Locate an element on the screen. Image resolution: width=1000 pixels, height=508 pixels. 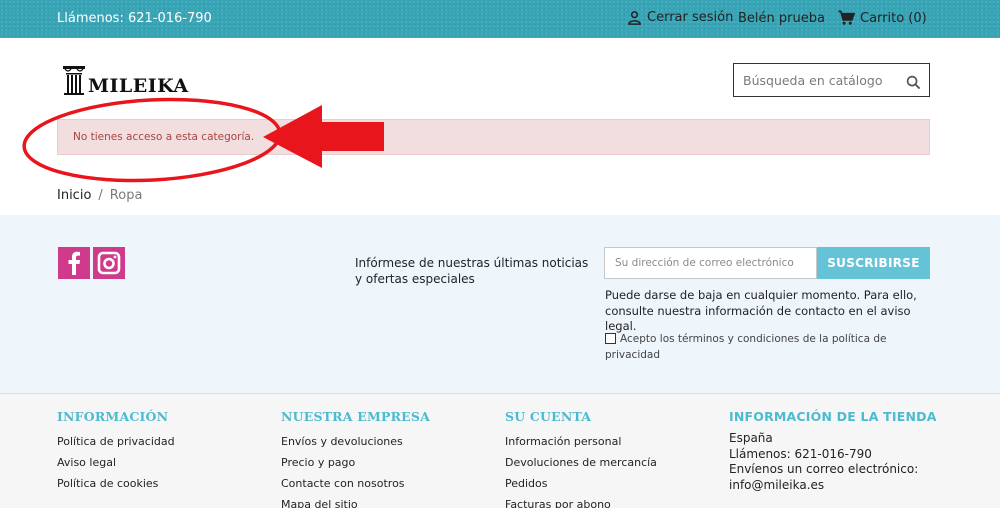
breadcrumb-home: Inicio is located at coordinates (74, 195).